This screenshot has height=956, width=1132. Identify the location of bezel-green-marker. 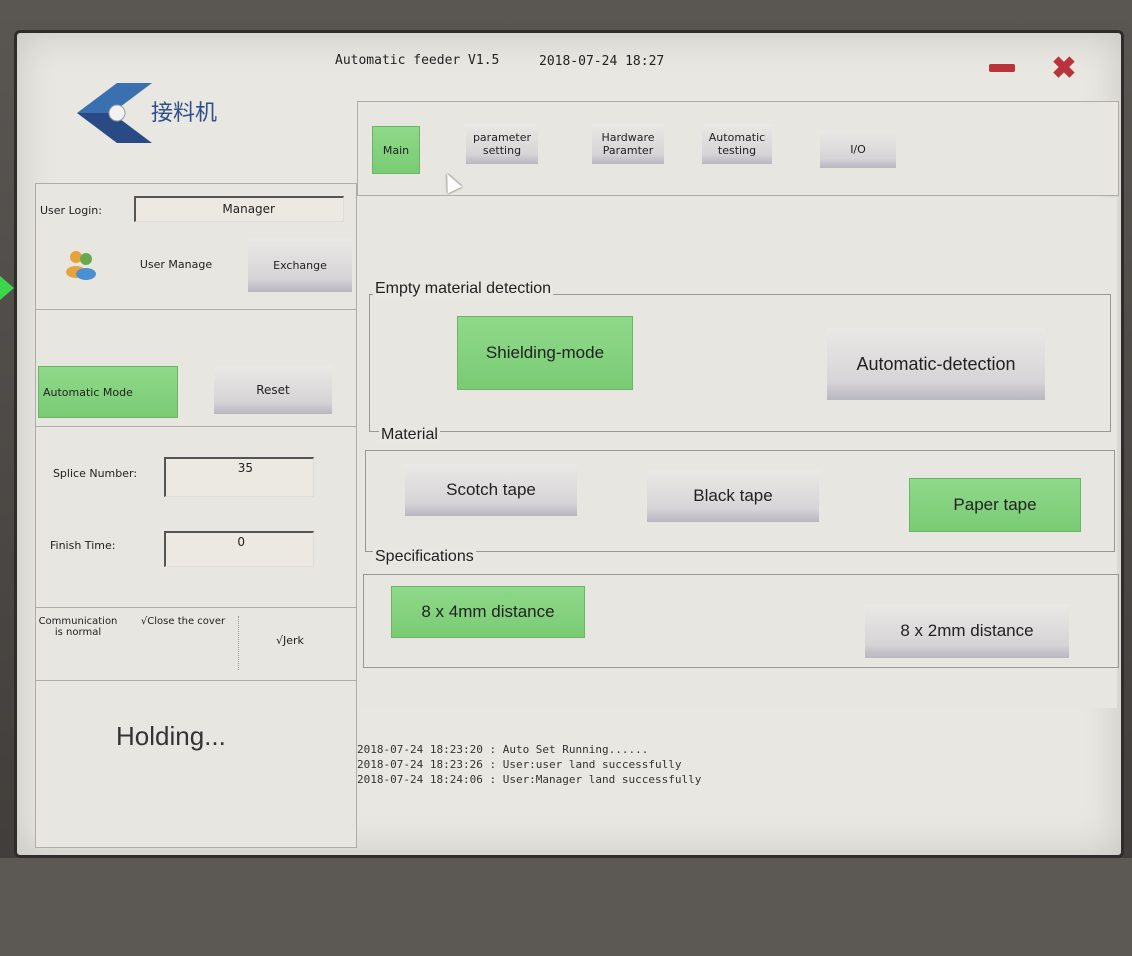
(7, 288).